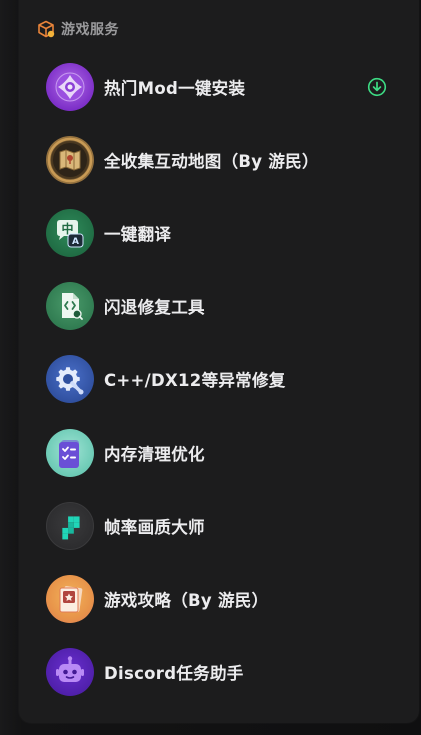  I want to click on service-label: 全收集互动地图（By 游民）, so click(211, 161).